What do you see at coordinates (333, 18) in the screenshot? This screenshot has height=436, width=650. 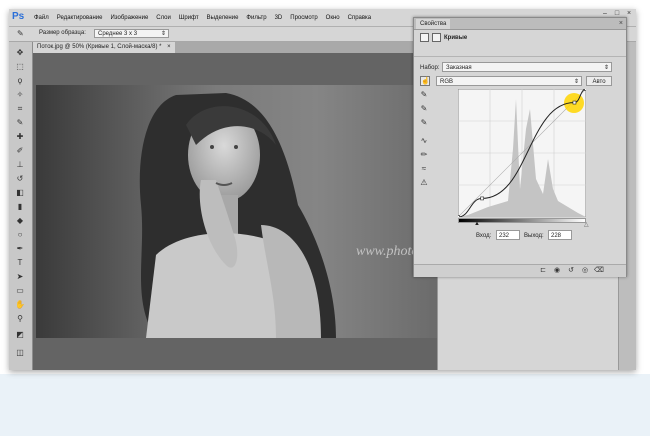 I see `menu-window: Окно` at bounding box center [333, 18].